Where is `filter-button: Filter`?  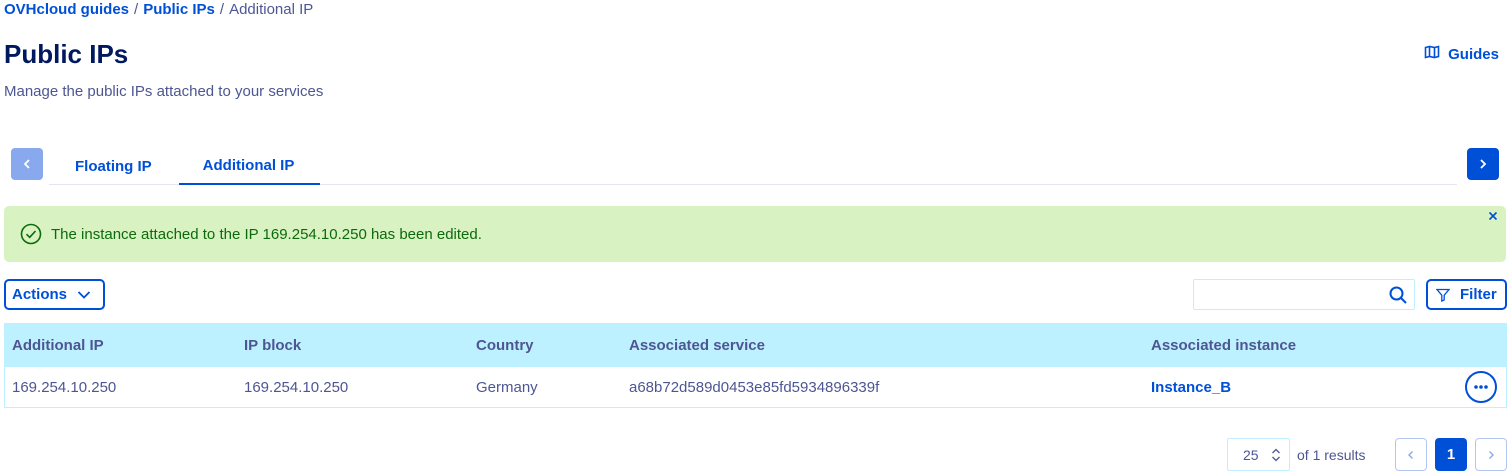
filter-button: Filter is located at coordinates (1466, 294).